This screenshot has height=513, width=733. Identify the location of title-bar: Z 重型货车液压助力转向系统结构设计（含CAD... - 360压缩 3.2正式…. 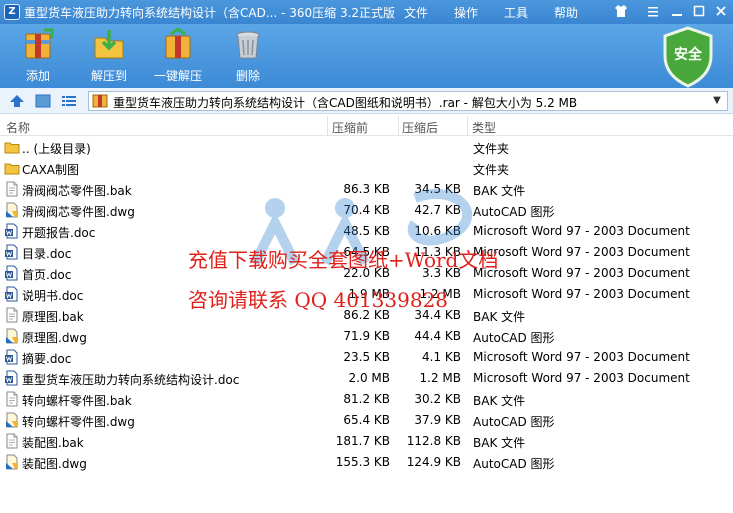
(366, 12).